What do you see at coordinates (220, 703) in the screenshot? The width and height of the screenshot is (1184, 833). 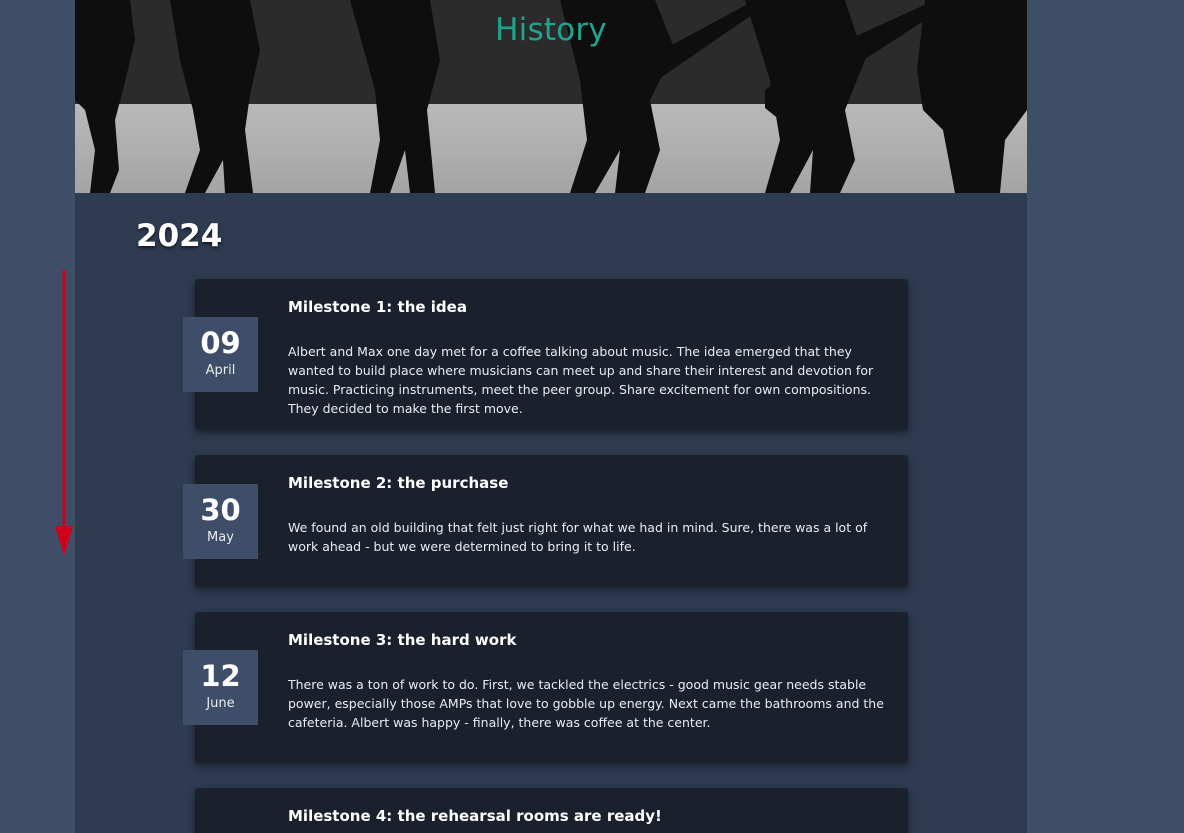 I see `date-month: June` at bounding box center [220, 703].